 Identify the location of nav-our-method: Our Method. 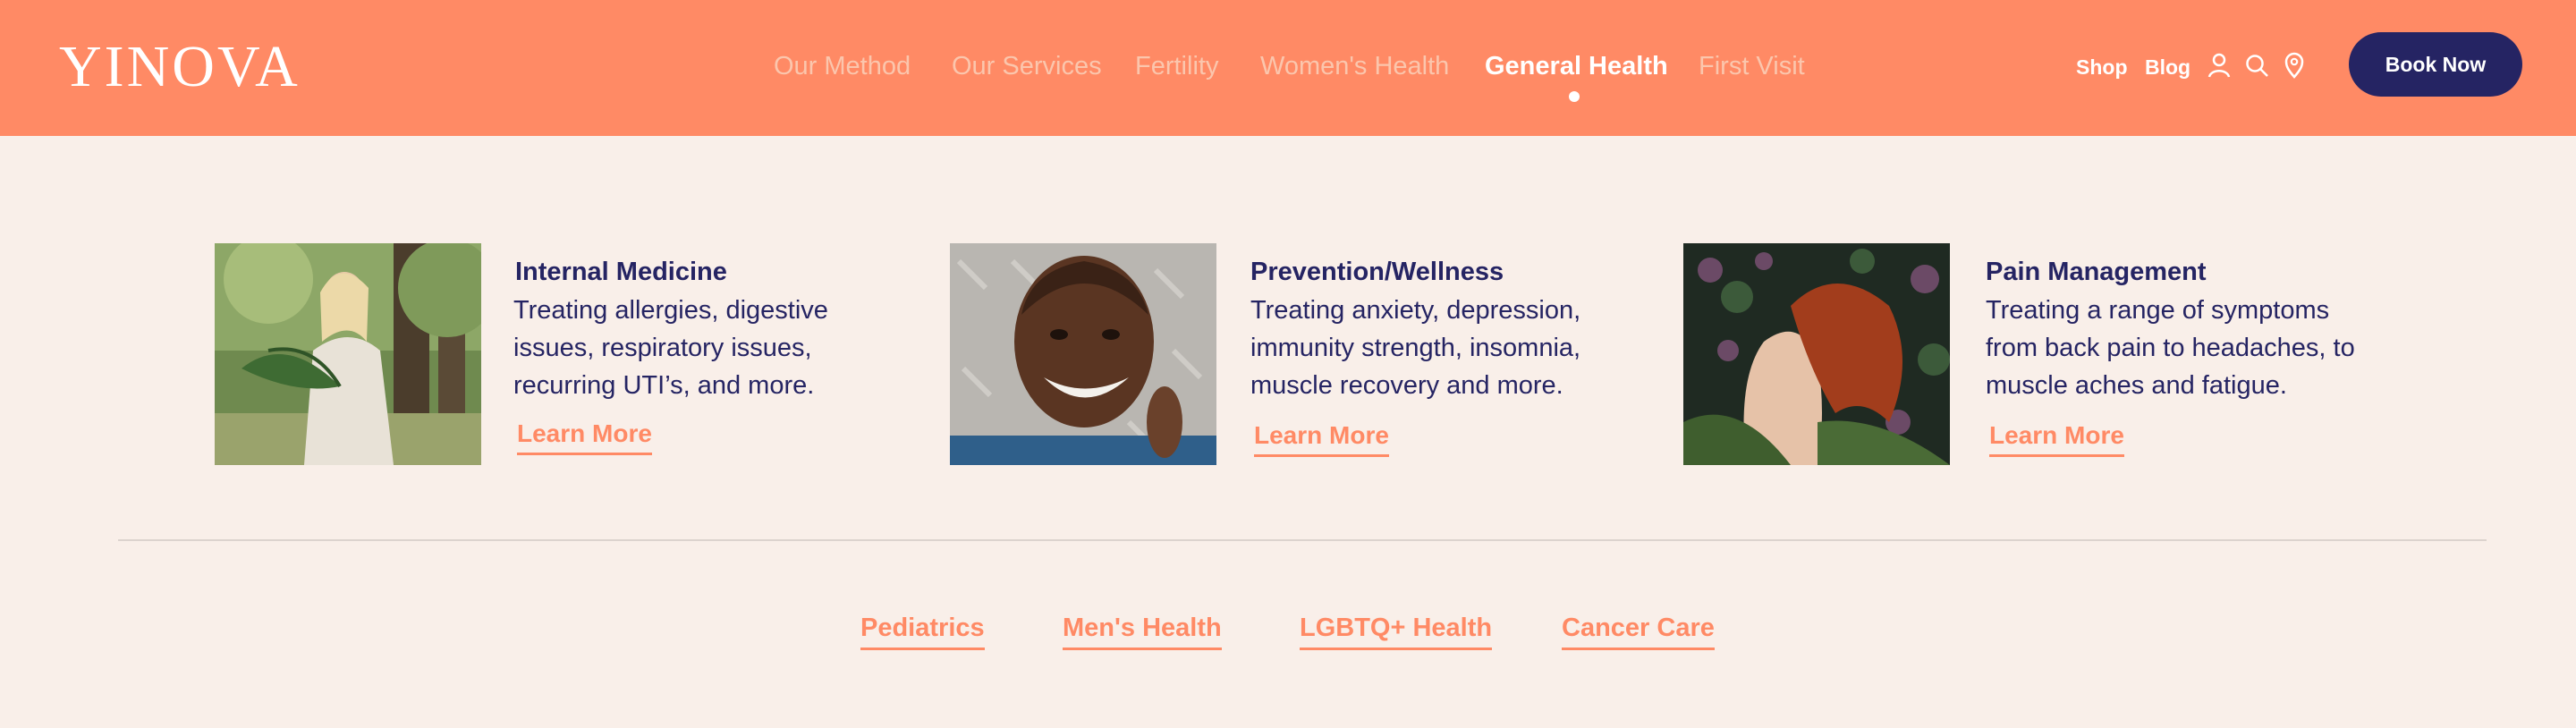
(842, 66).